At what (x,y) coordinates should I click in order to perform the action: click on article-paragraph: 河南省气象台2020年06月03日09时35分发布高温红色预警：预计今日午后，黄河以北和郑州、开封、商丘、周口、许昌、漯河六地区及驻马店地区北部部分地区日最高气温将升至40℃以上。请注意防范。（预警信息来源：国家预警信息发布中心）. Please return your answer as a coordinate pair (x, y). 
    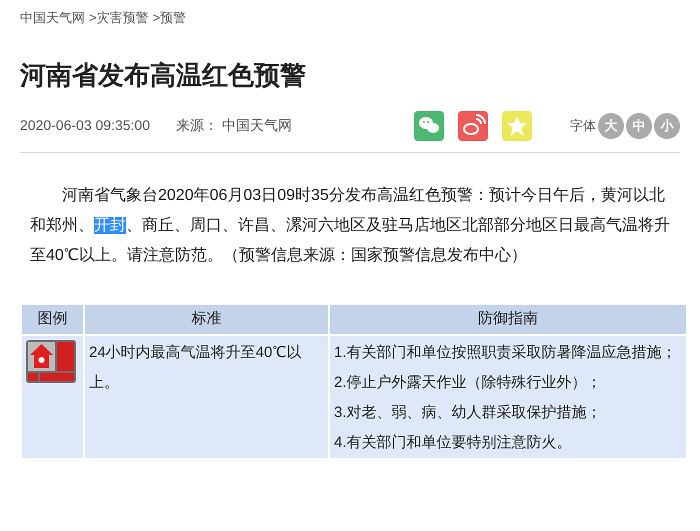
    Looking at the image, I should click on (350, 226).